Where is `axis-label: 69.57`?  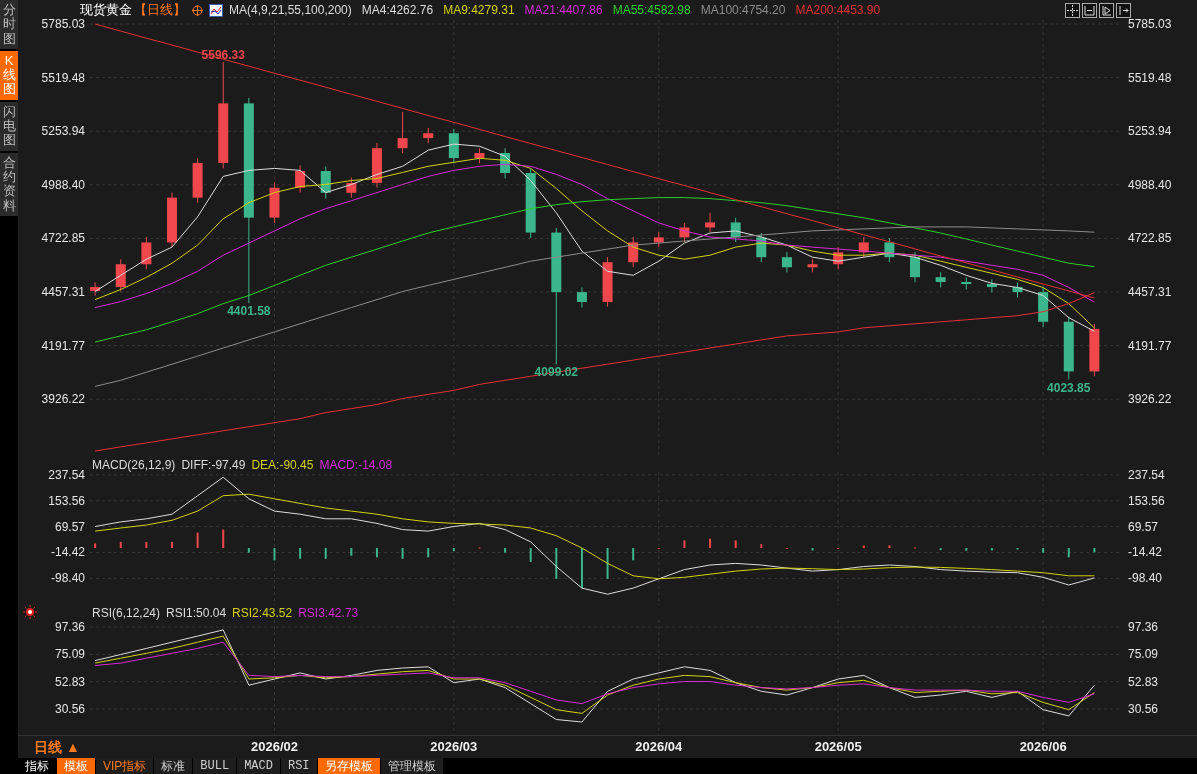 axis-label: 69.57 is located at coordinates (1143, 526).